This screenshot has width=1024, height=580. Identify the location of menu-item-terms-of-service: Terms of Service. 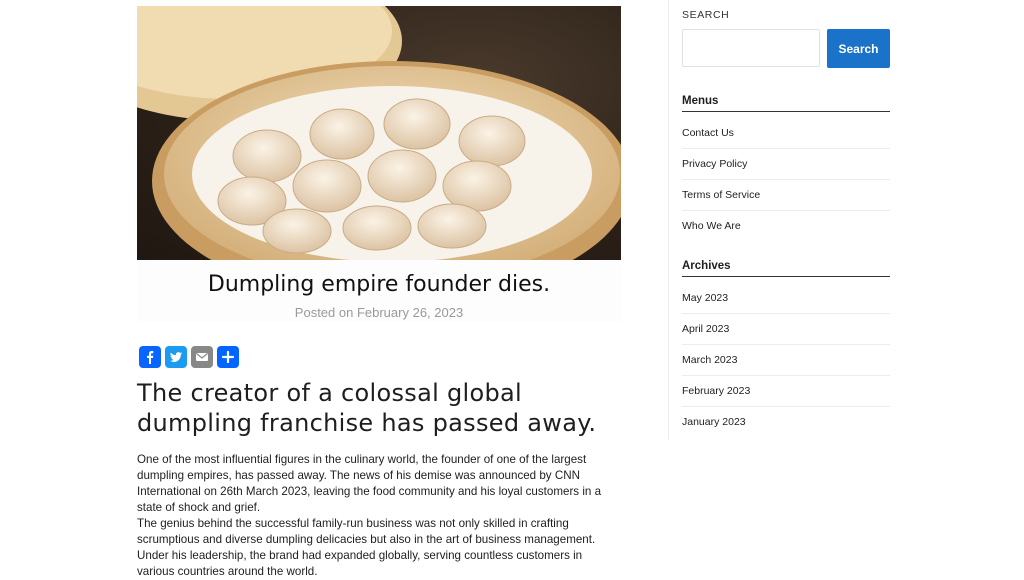
(786, 195).